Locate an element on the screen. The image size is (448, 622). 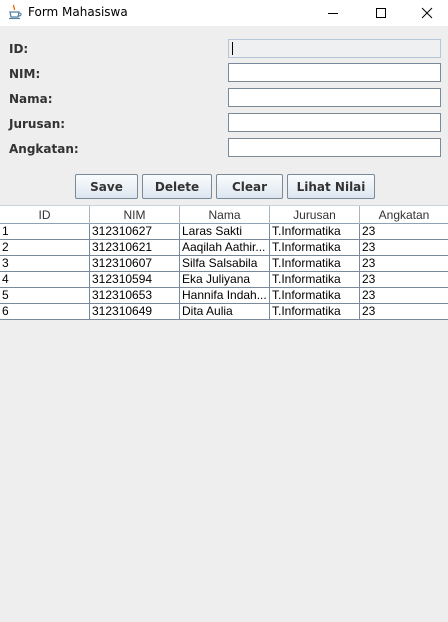
table-row: 1 312310627 Laras Sakti T.Informatika 23 is located at coordinates (224, 232).